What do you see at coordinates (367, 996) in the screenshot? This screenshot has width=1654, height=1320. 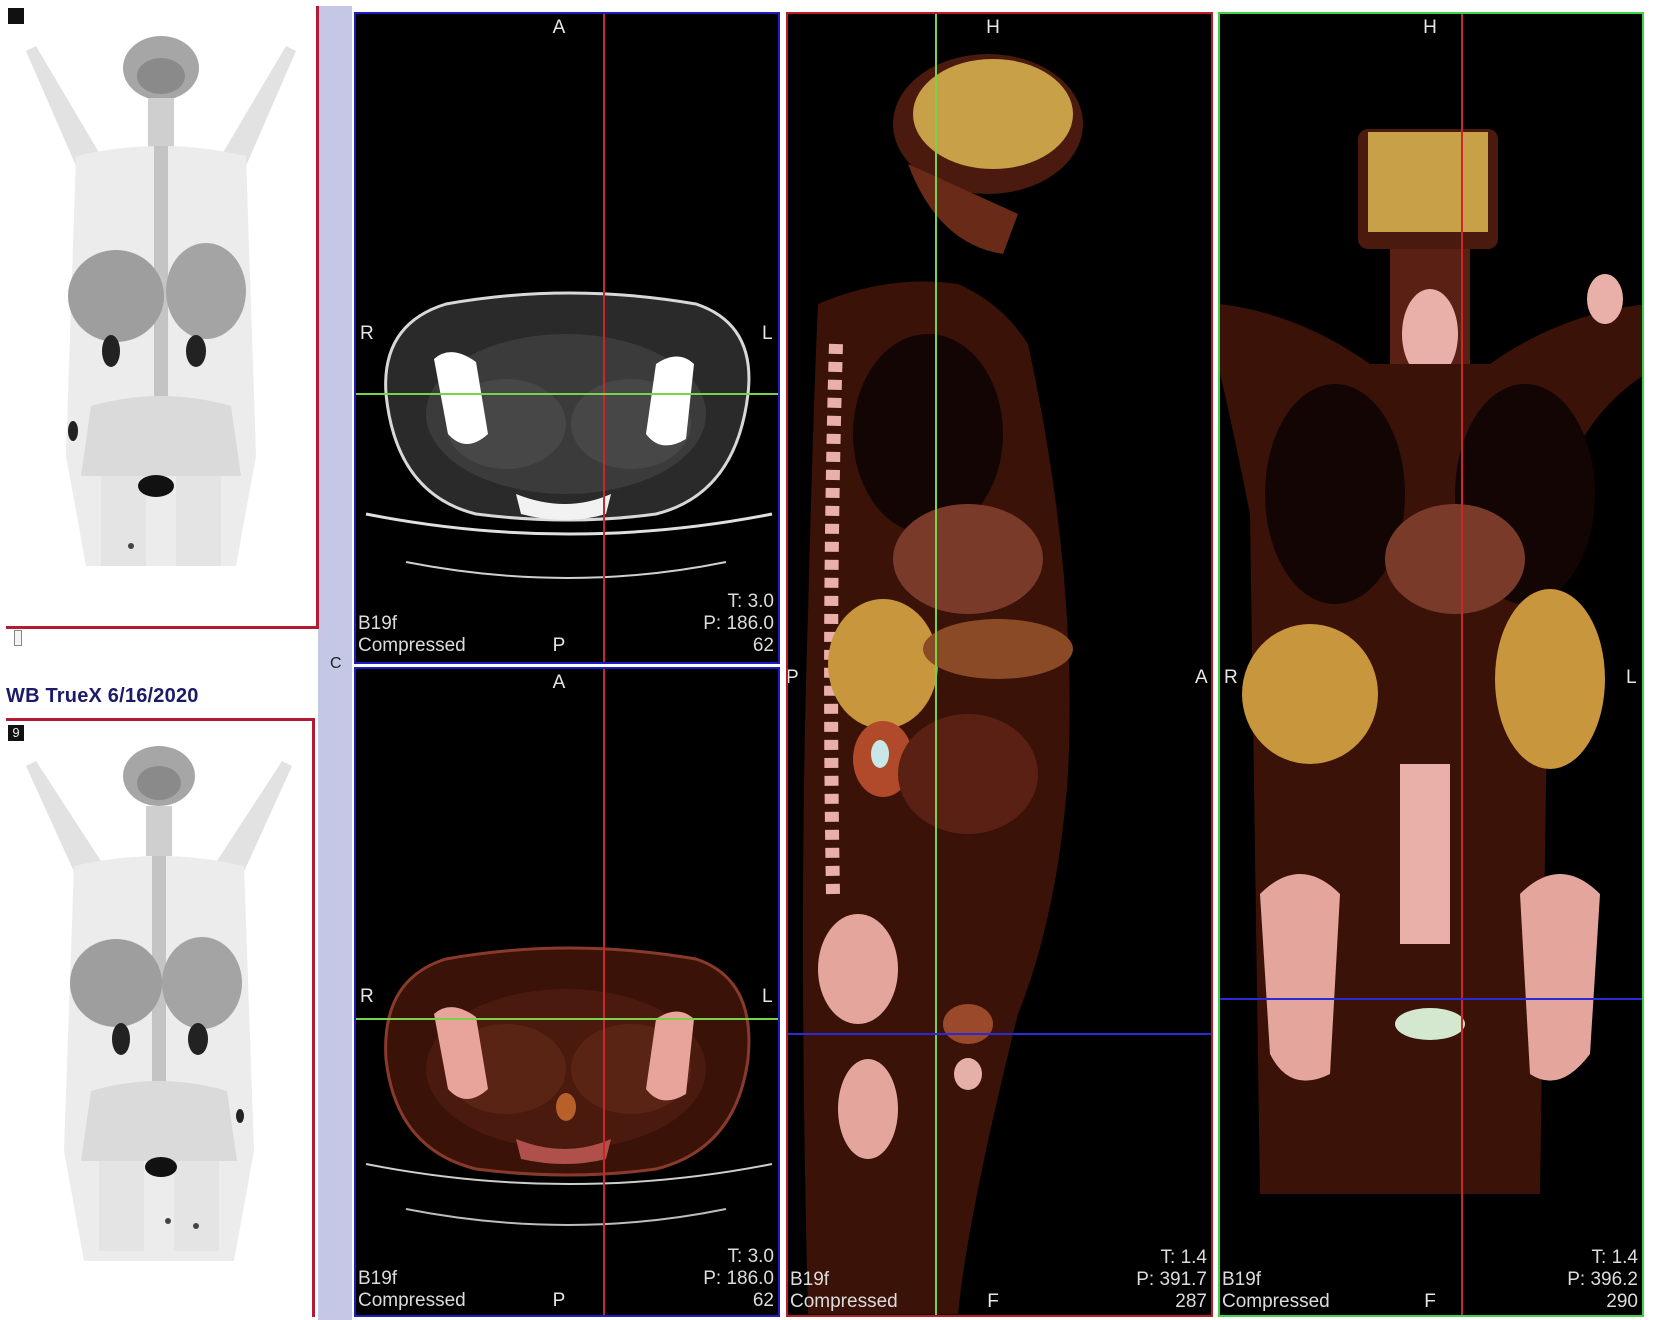 I see `axial-fused-orient-left: R` at bounding box center [367, 996].